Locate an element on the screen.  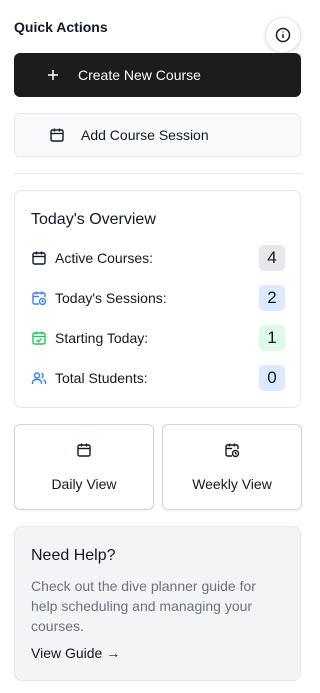
stat-badge: 2 is located at coordinates (272, 298).